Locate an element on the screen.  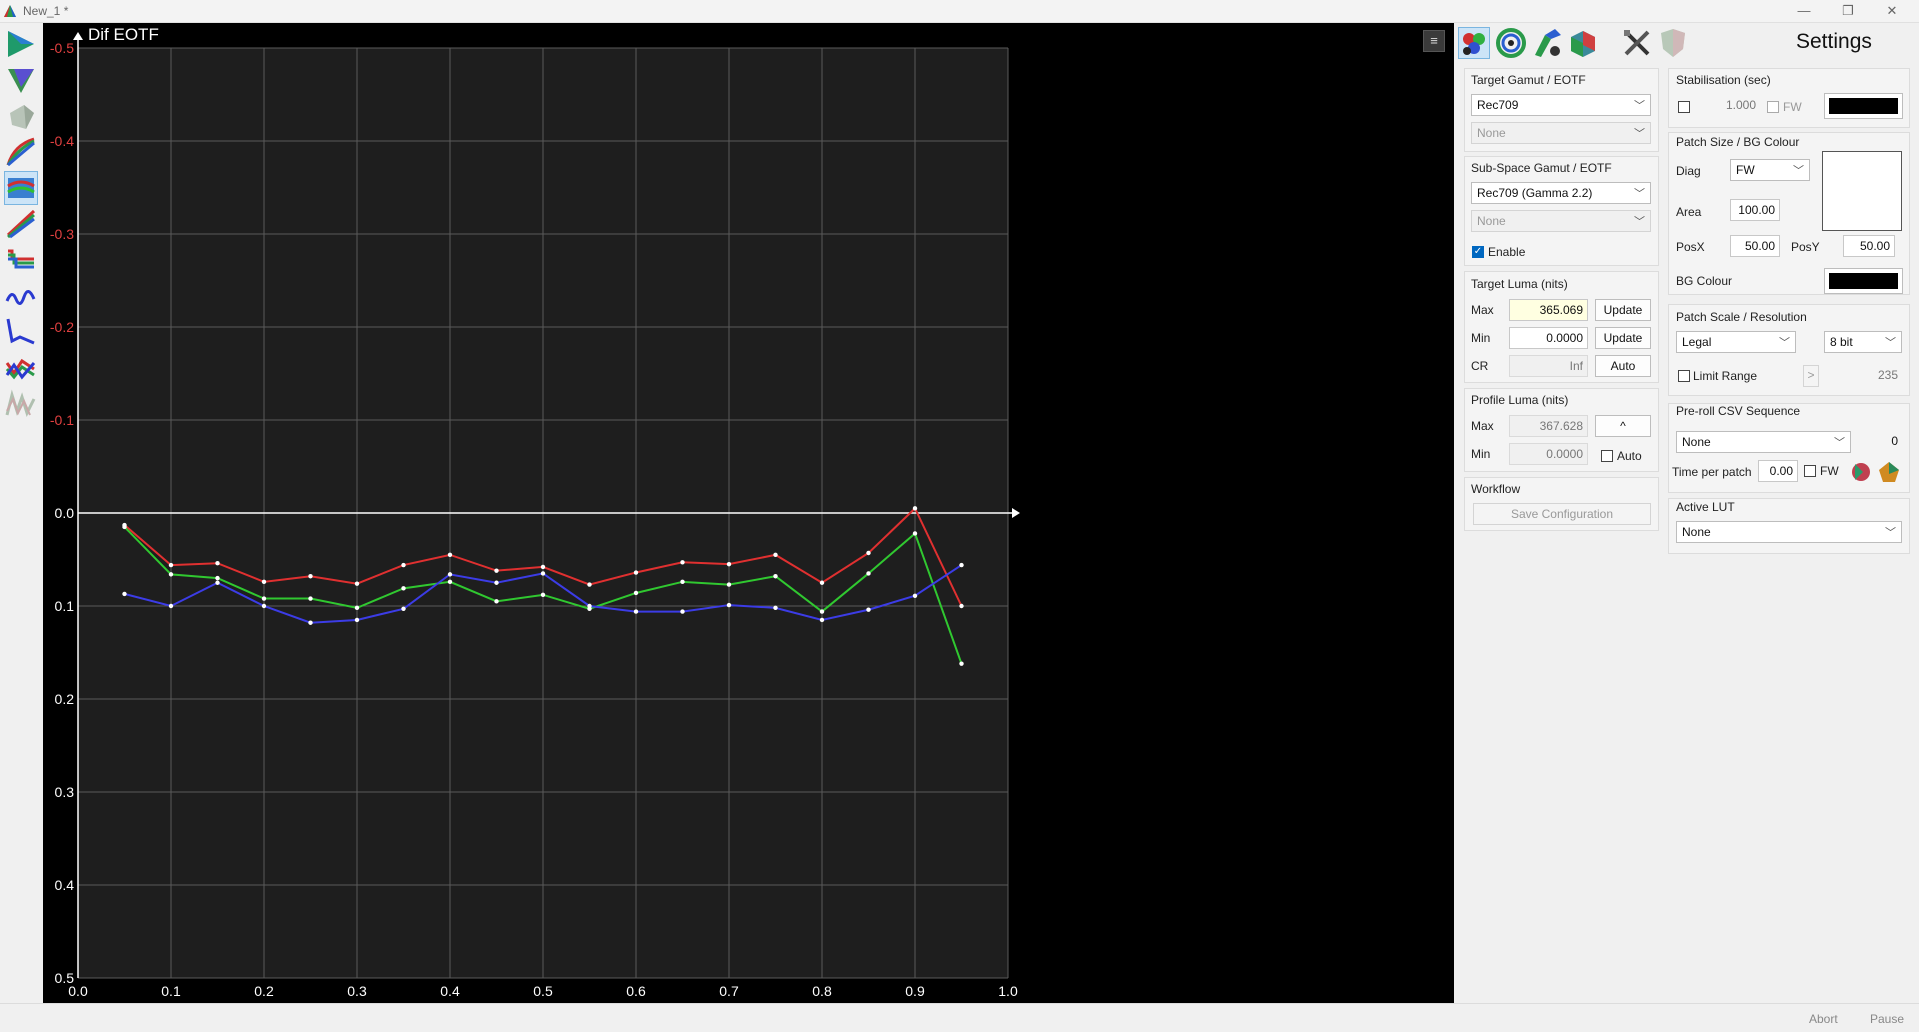
window-title: New_1 * is located at coordinates (46, 11).